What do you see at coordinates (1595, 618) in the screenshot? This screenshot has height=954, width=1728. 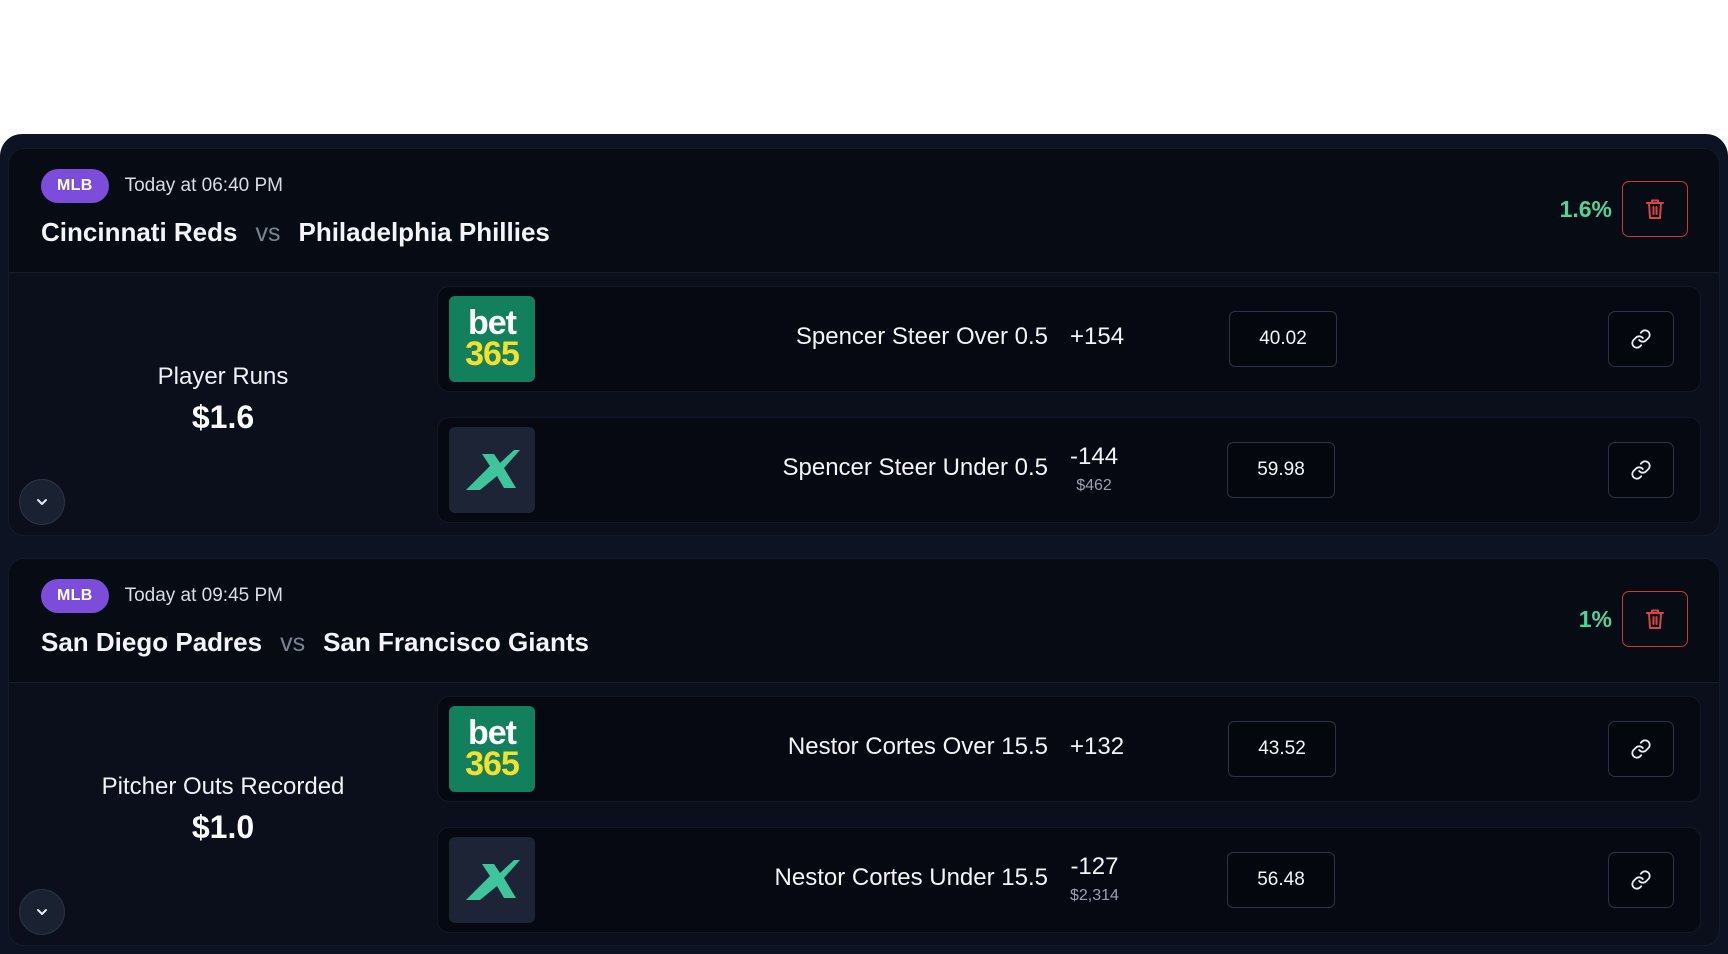 I see `profit-percent: 1%` at bounding box center [1595, 618].